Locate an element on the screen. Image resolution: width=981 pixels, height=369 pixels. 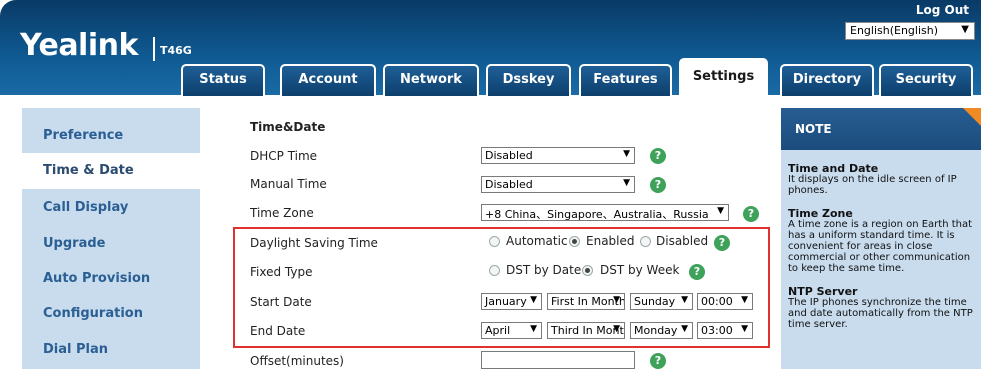
radio-dst-by-week-label: DST by Week is located at coordinates (640, 270).